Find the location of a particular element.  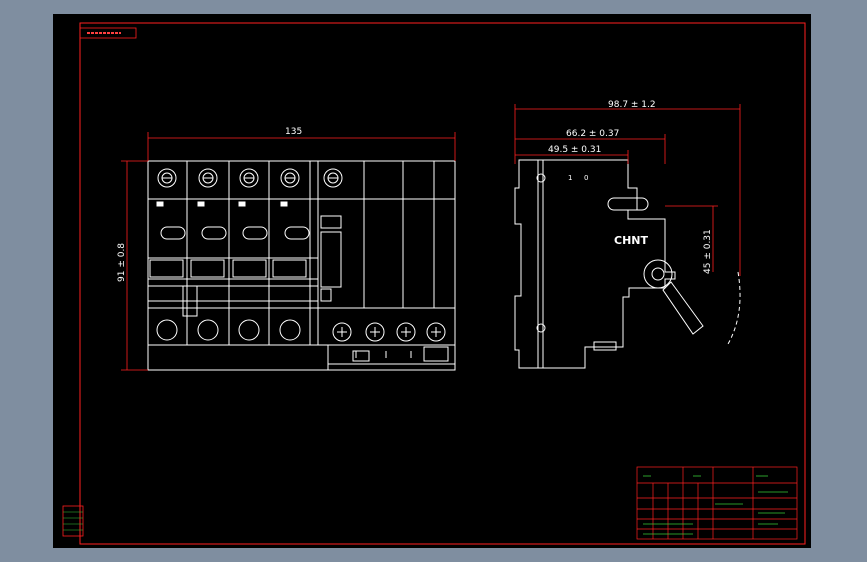

side-middle-dimension: 66.2 ± 0.37 is located at coordinates (592, 134).